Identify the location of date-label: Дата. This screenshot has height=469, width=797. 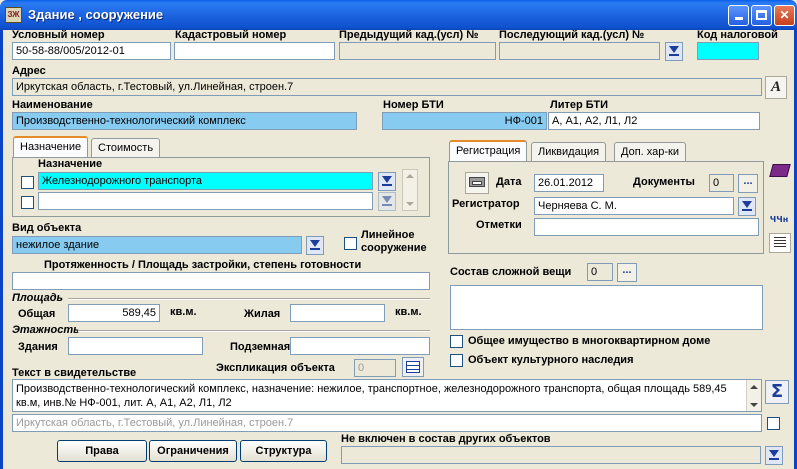
(509, 182).